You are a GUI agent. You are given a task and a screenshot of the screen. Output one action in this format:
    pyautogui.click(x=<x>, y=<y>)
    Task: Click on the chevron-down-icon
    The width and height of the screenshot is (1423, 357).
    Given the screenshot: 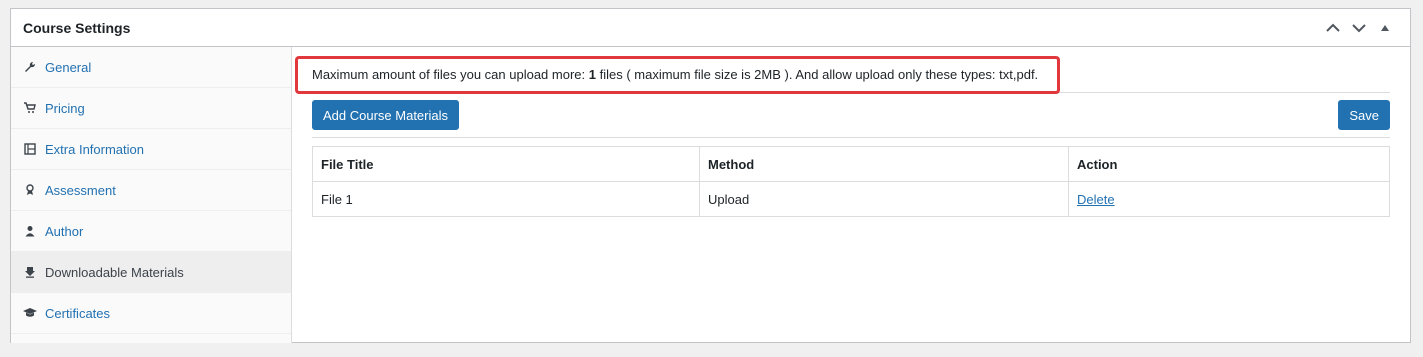 What is the action you would take?
    pyautogui.click(x=1359, y=28)
    